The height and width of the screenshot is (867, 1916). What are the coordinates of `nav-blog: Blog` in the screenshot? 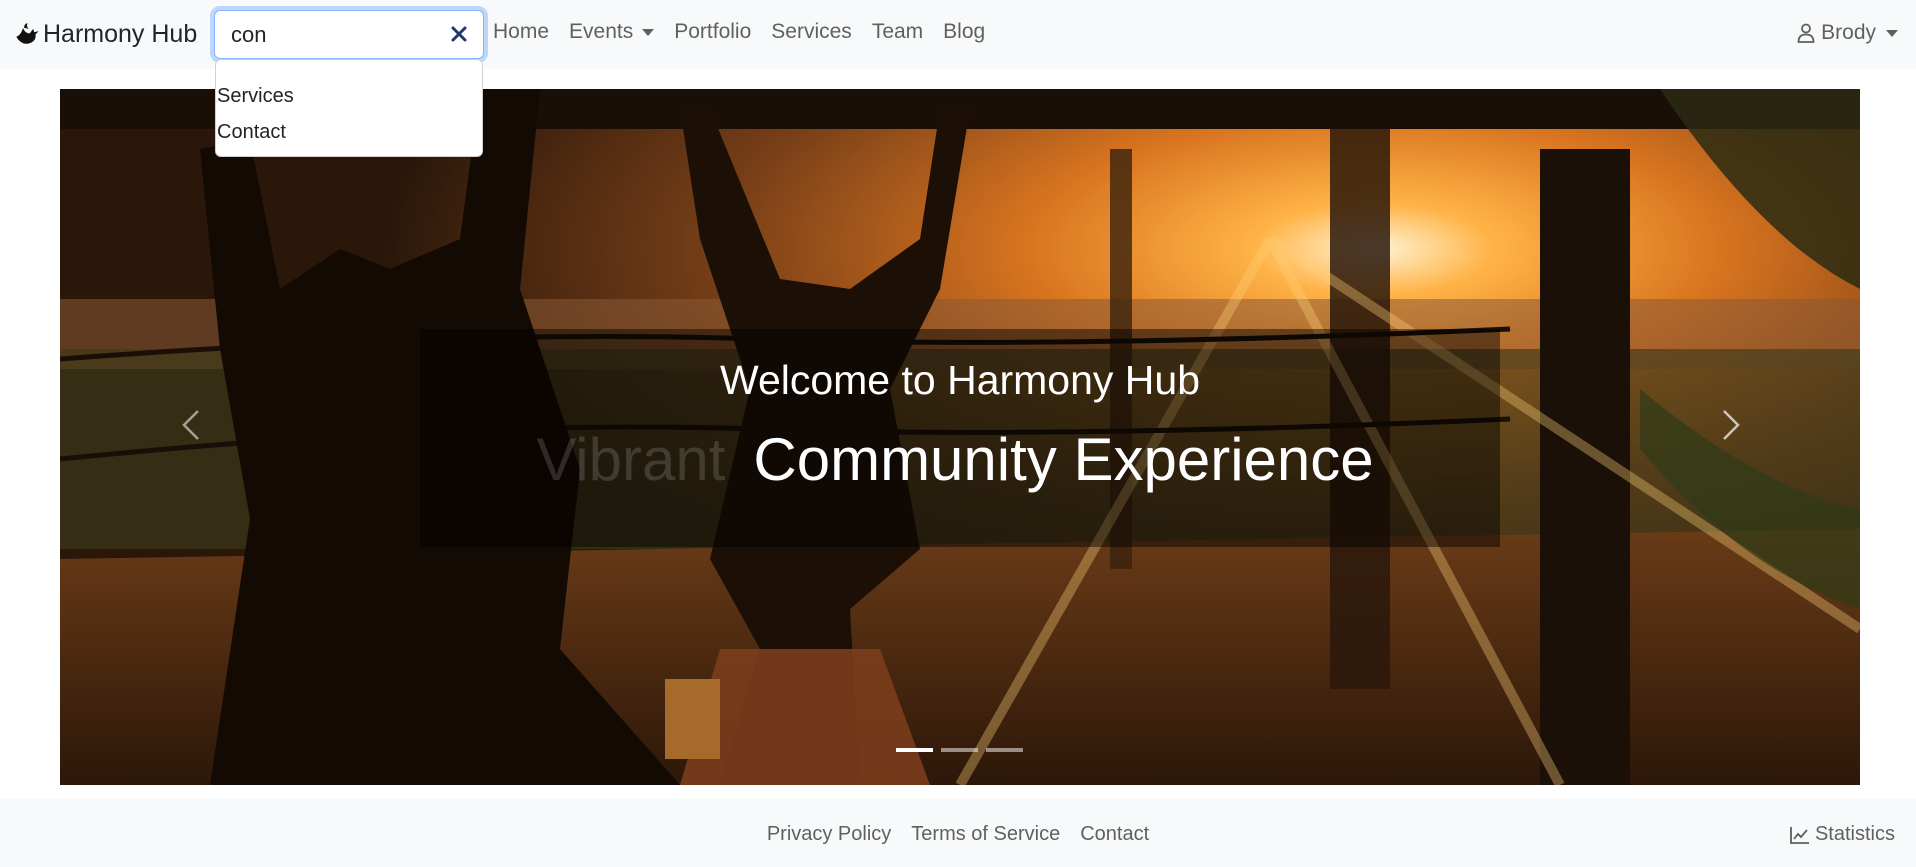 It's located at (964, 32).